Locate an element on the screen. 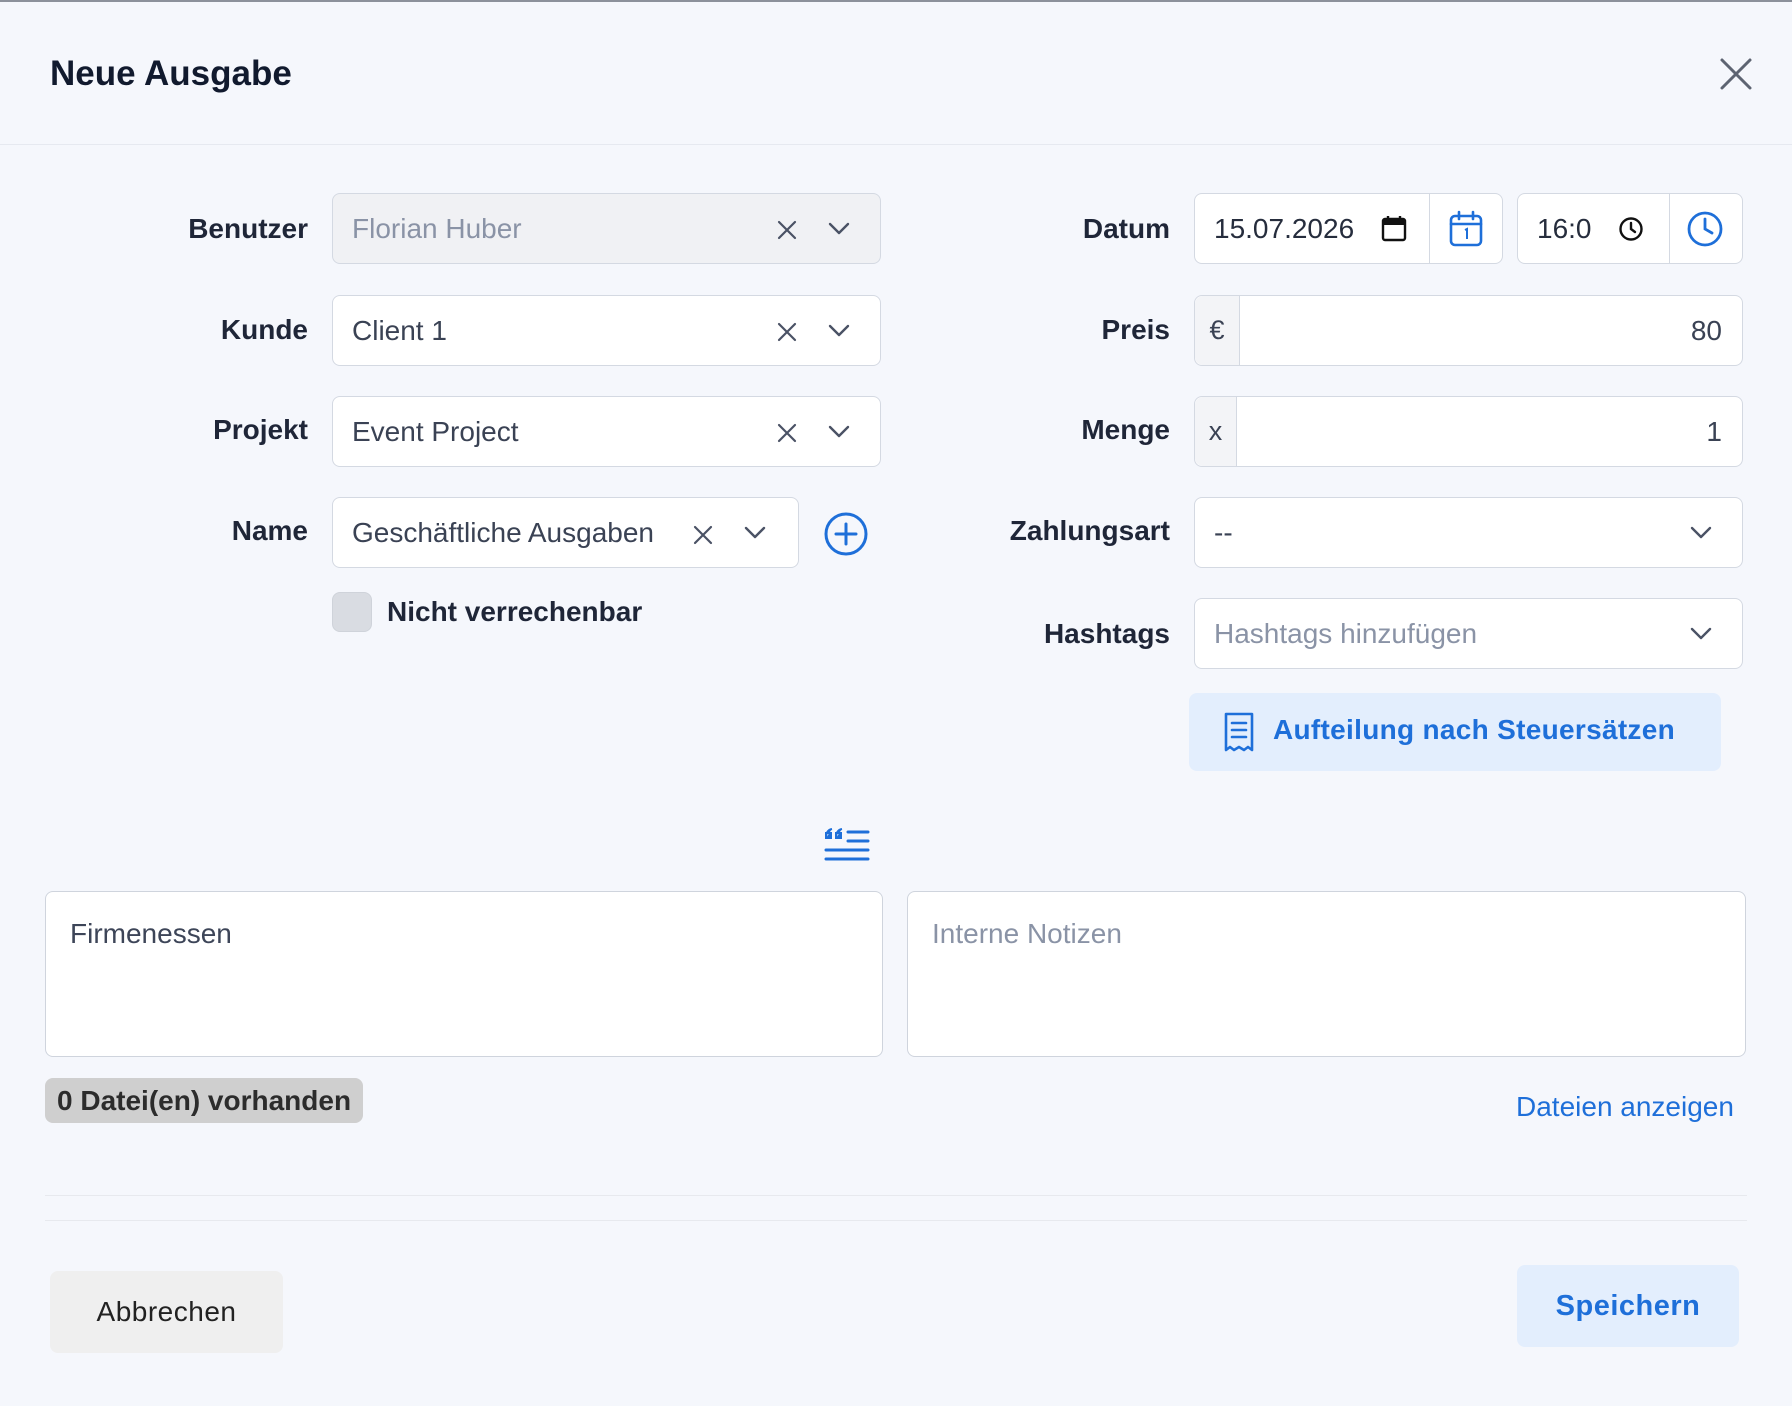 This screenshot has width=1792, height=1406. user-select: Florian Huber is located at coordinates (606, 228).